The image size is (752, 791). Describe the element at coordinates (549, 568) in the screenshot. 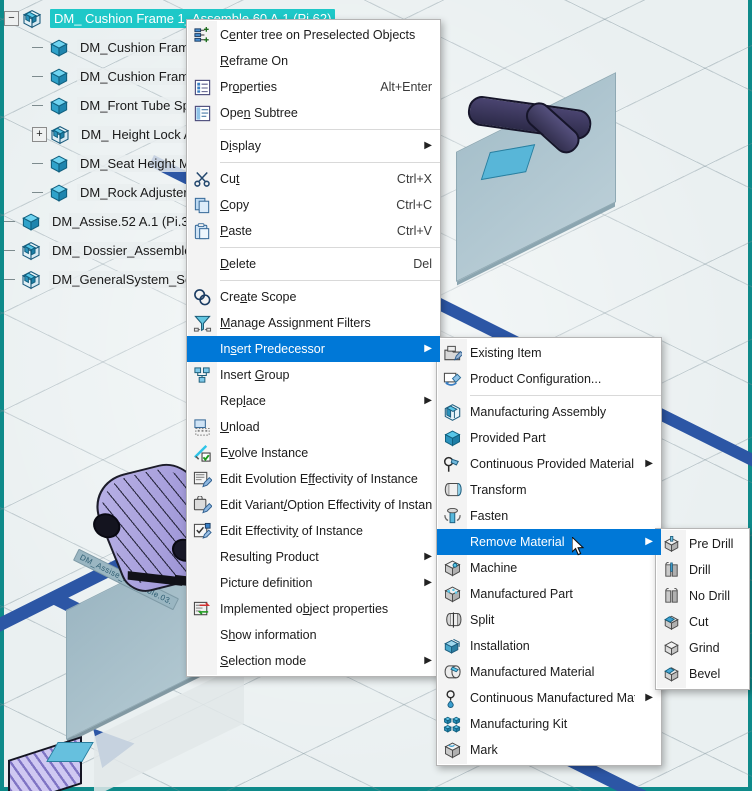

I see `menu-item: Machine` at that location.